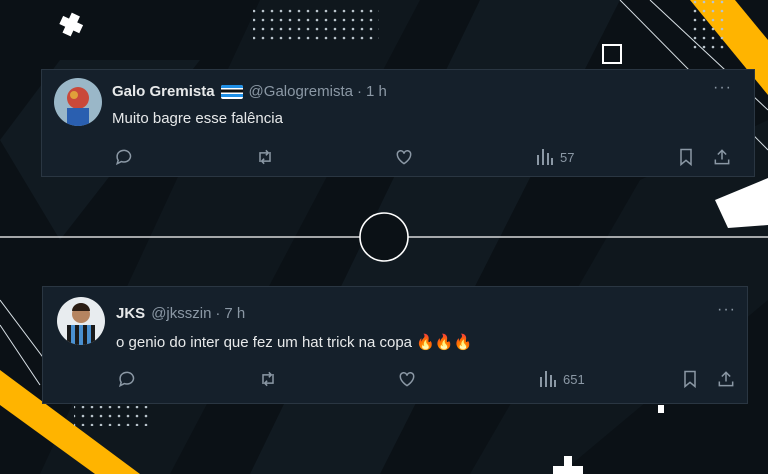 The width and height of the screenshot is (768, 474). I want to click on flag-icon, so click(231, 91).